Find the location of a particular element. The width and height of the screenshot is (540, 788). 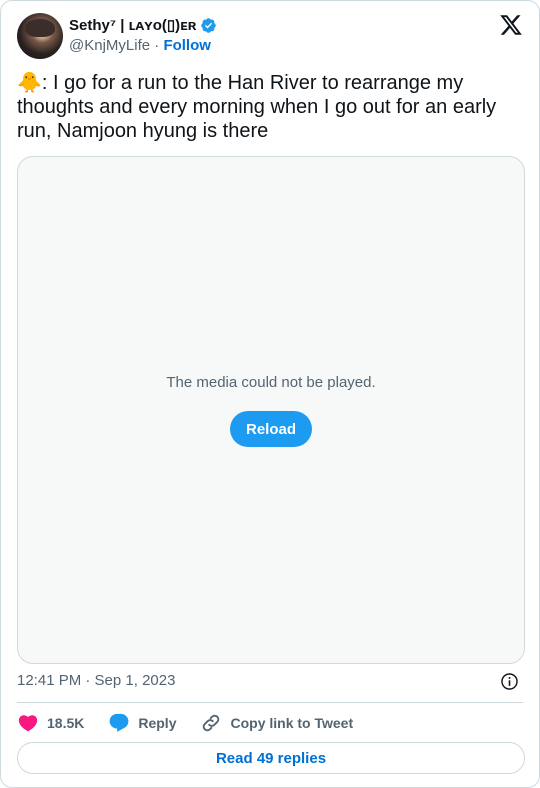

copy-link-action: Copy link to Tweet is located at coordinates (276, 723).